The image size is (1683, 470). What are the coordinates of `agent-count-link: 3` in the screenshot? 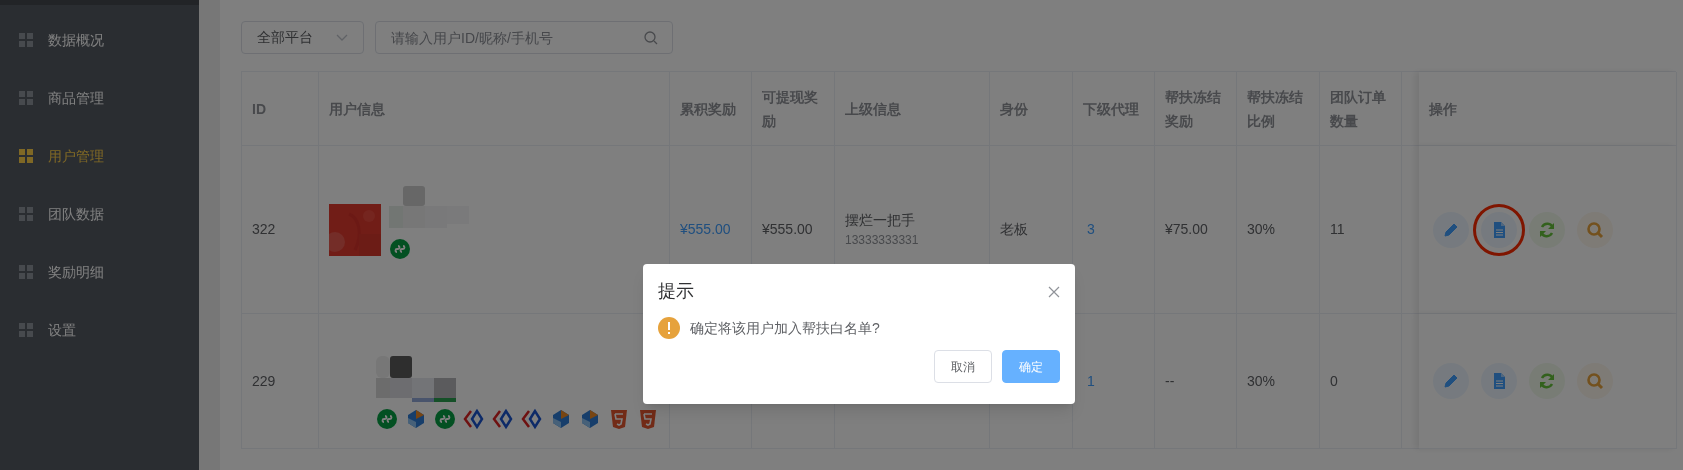 It's located at (1089, 229).